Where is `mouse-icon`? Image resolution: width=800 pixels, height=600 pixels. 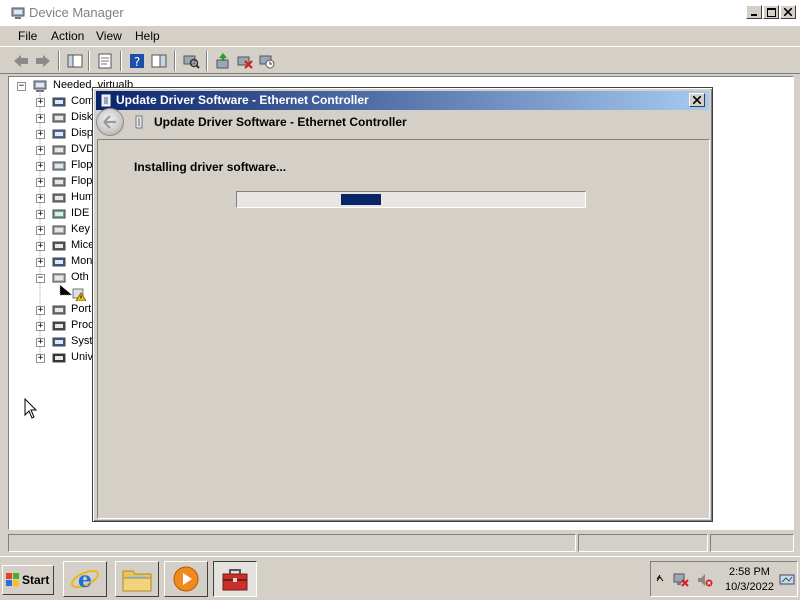
mouse-icon is located at coordinates (59, 246).